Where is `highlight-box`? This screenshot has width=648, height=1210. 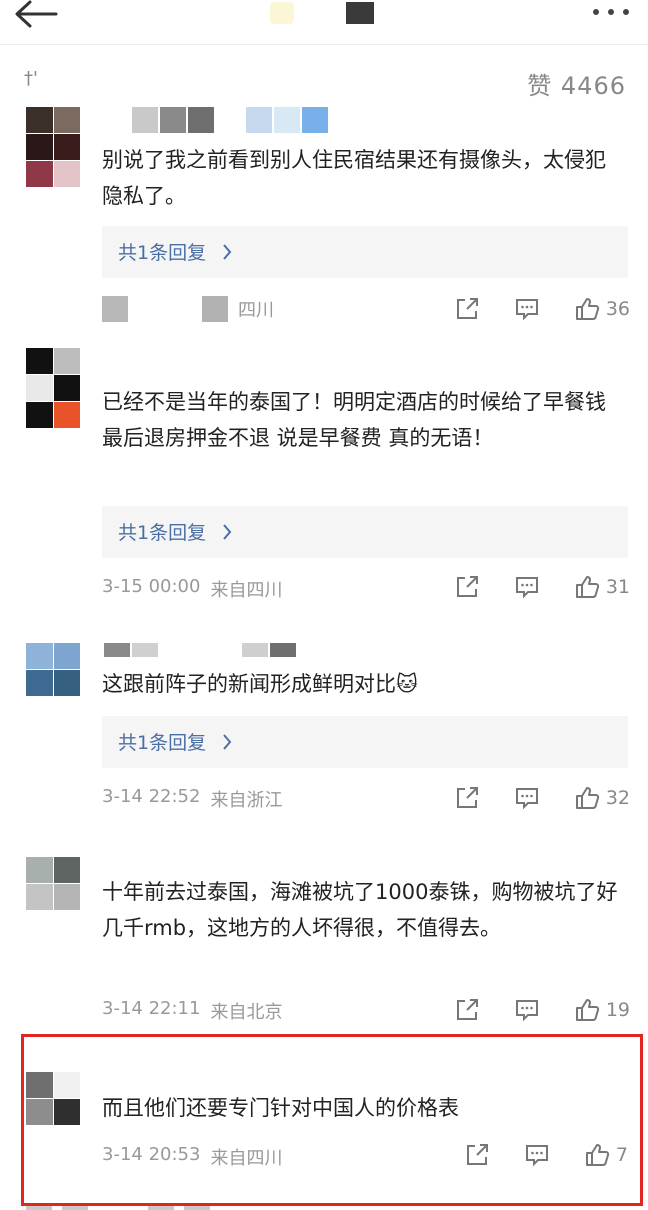
highlight-box is located at coordinates (332, 1120).